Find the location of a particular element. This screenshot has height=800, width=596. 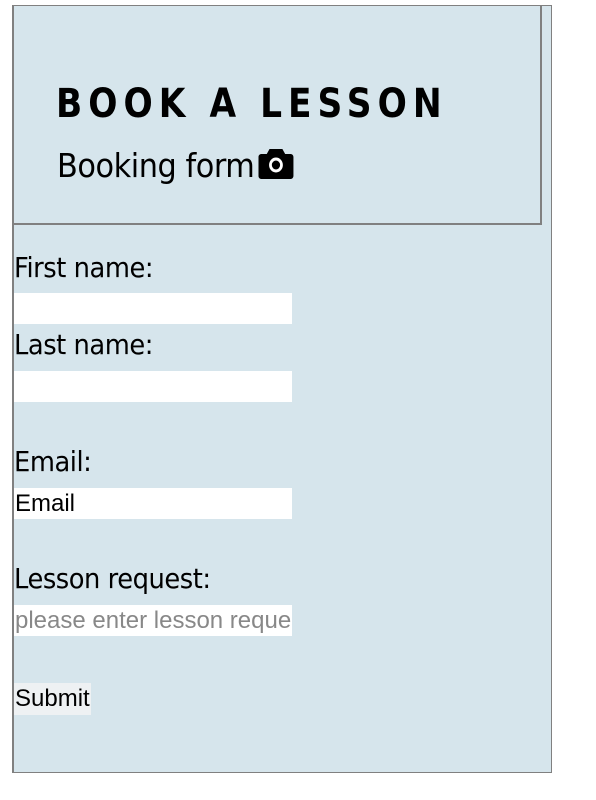

page-subtitle: Booking form is located at coordinates (175, 167).